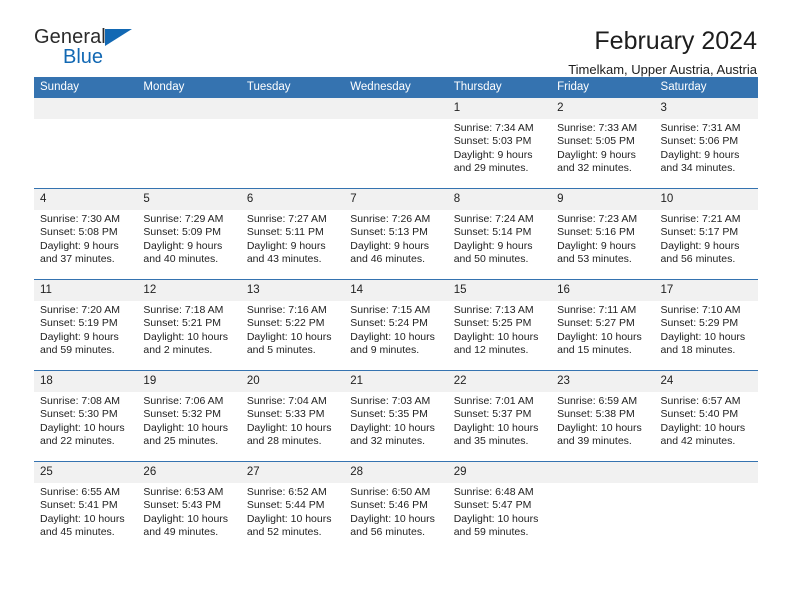 This screenshot has height=612, width=792. I want to click on page-title: February 2024, so click(675, 41).